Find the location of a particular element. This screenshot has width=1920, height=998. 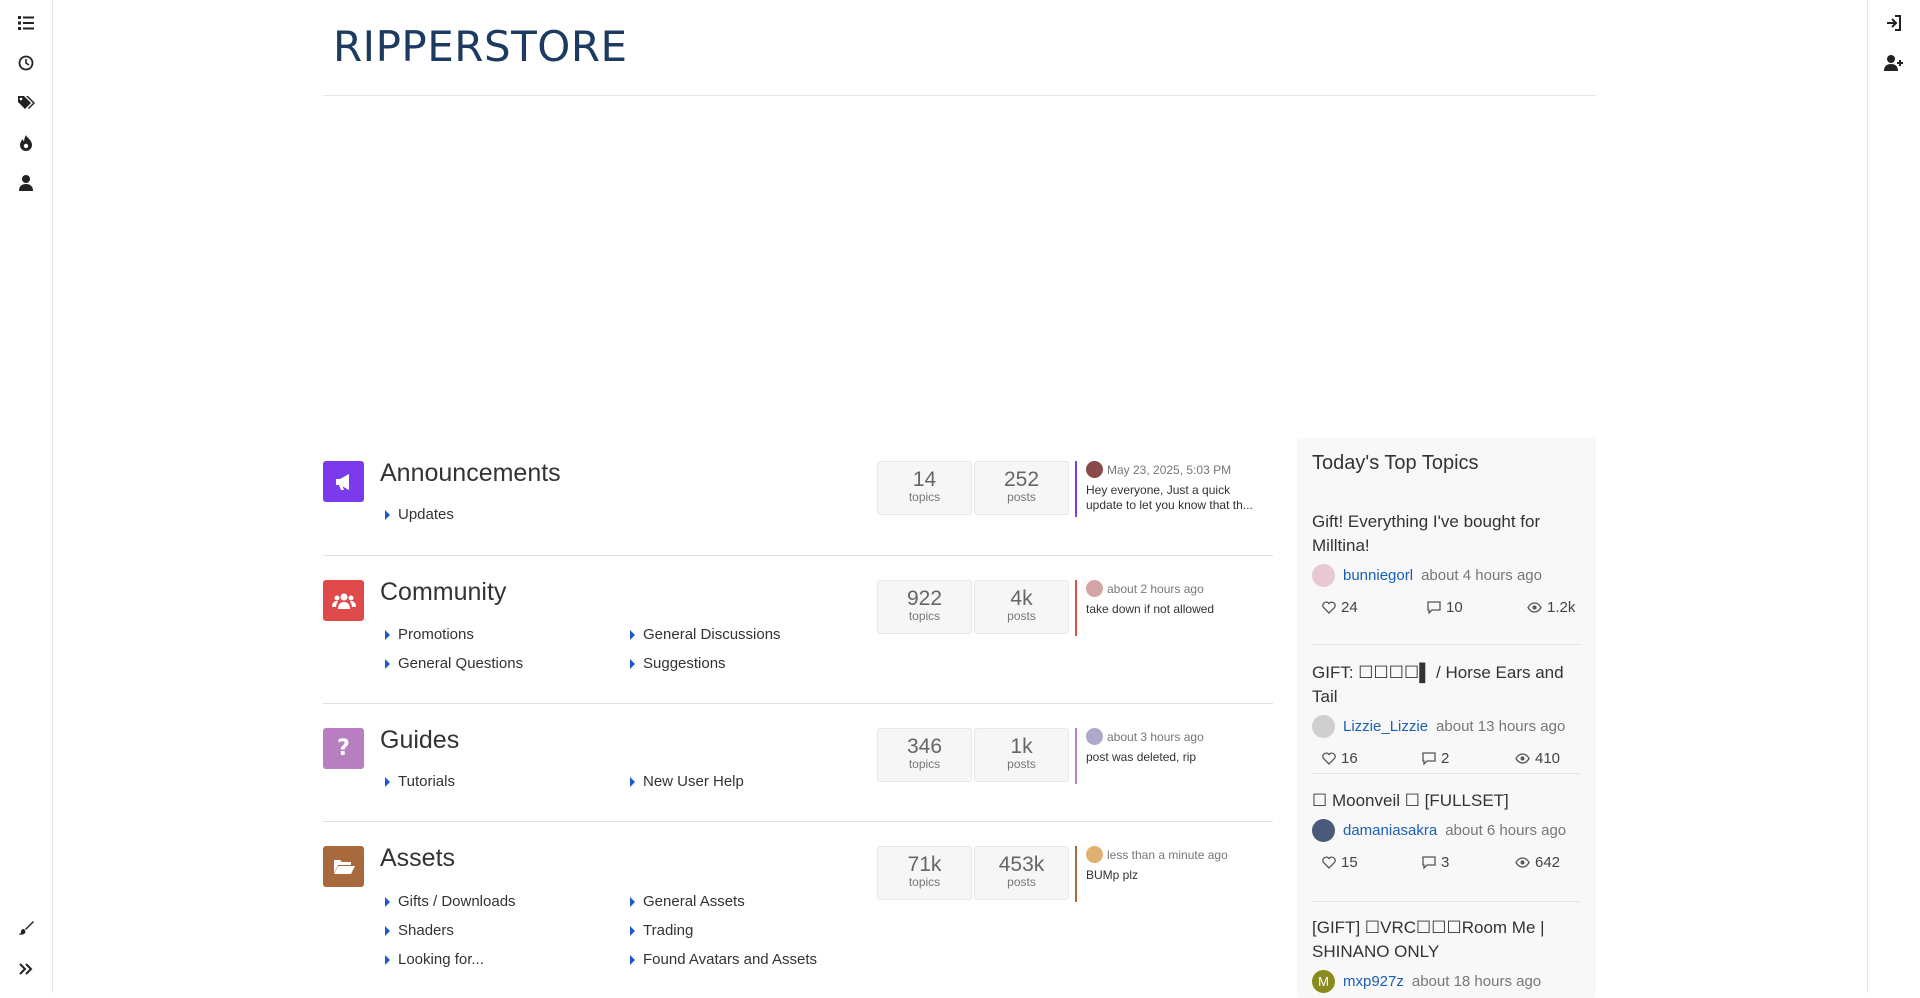

topic-title: GIFT: ☐☐☐☐▌ / Horse Ears and Tail is located at coordinates (1446, 685).